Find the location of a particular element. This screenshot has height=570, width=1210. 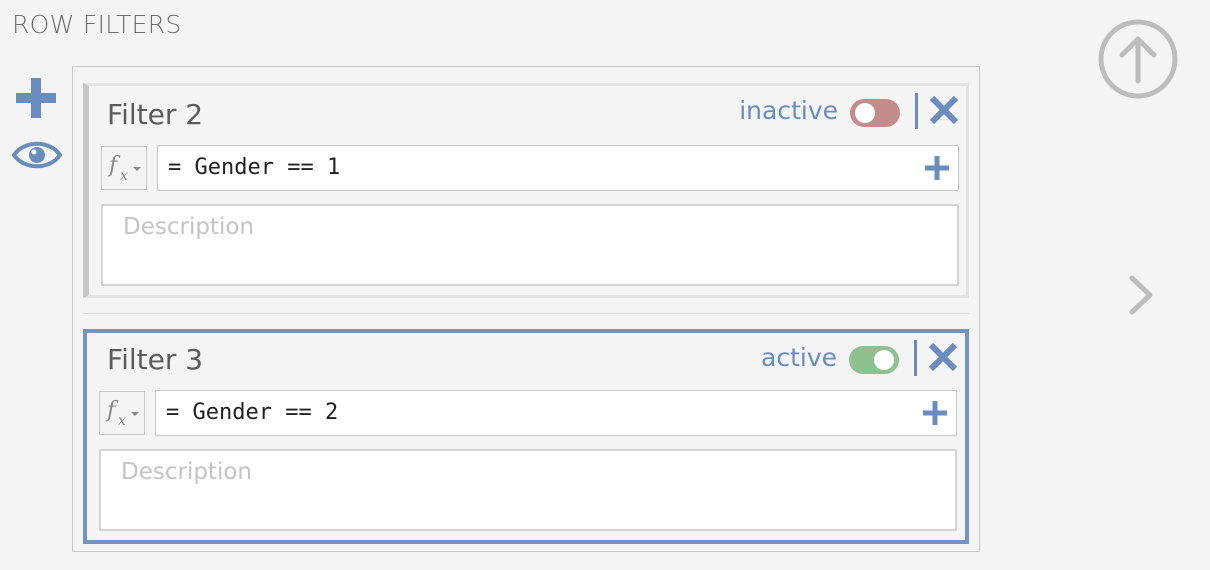

formula-input: = Gender == 2 is located at coordinates (556, 413).